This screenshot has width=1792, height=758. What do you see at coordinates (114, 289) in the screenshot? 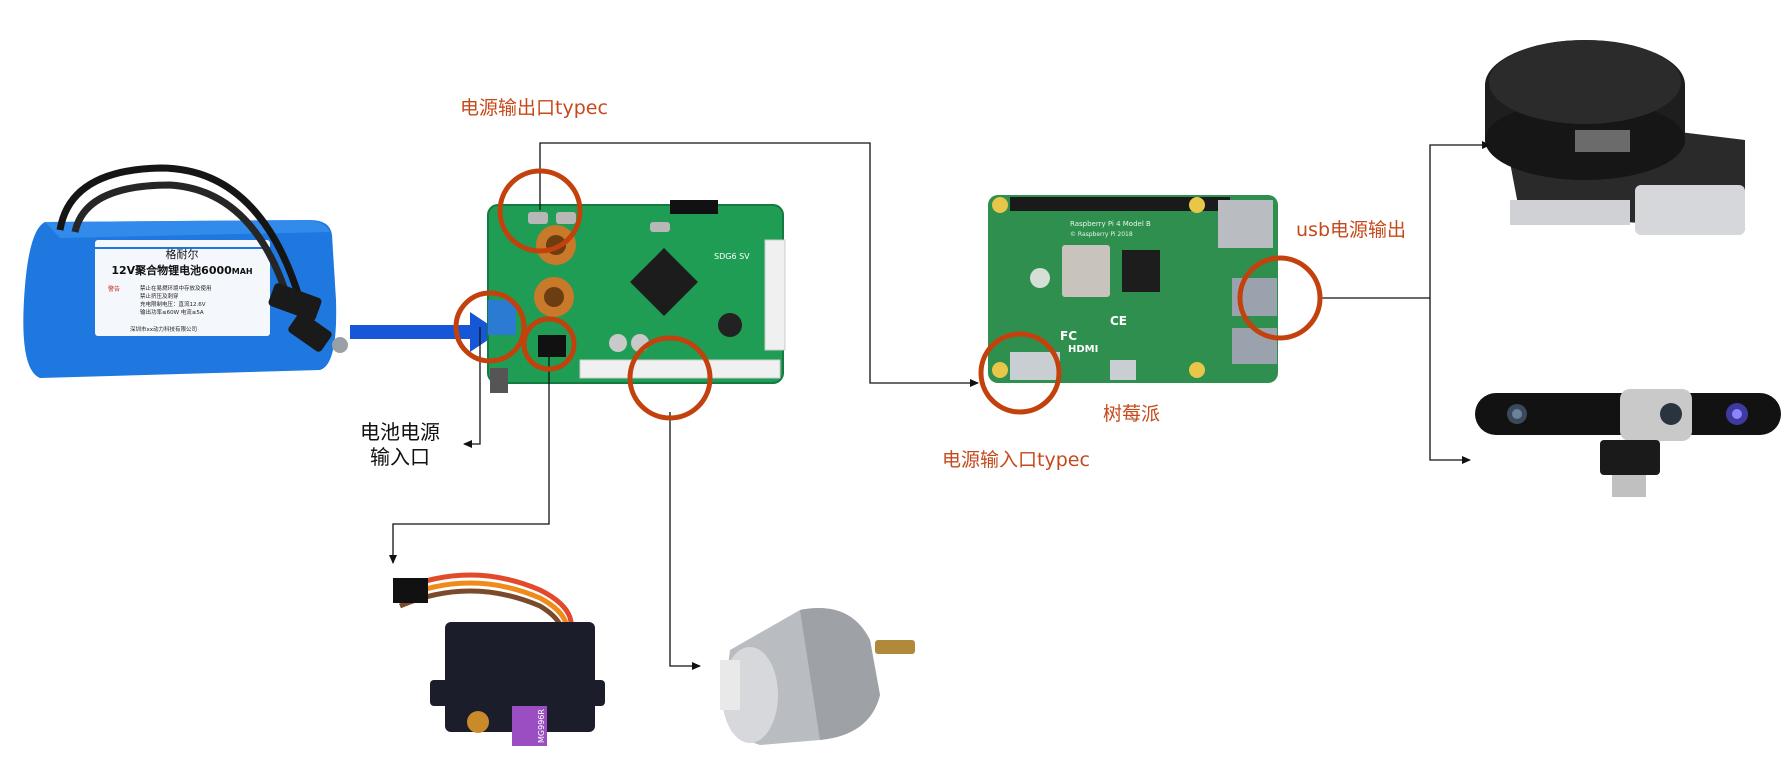
I see `battery-warn: 警告` at bounding box center [114, 289].